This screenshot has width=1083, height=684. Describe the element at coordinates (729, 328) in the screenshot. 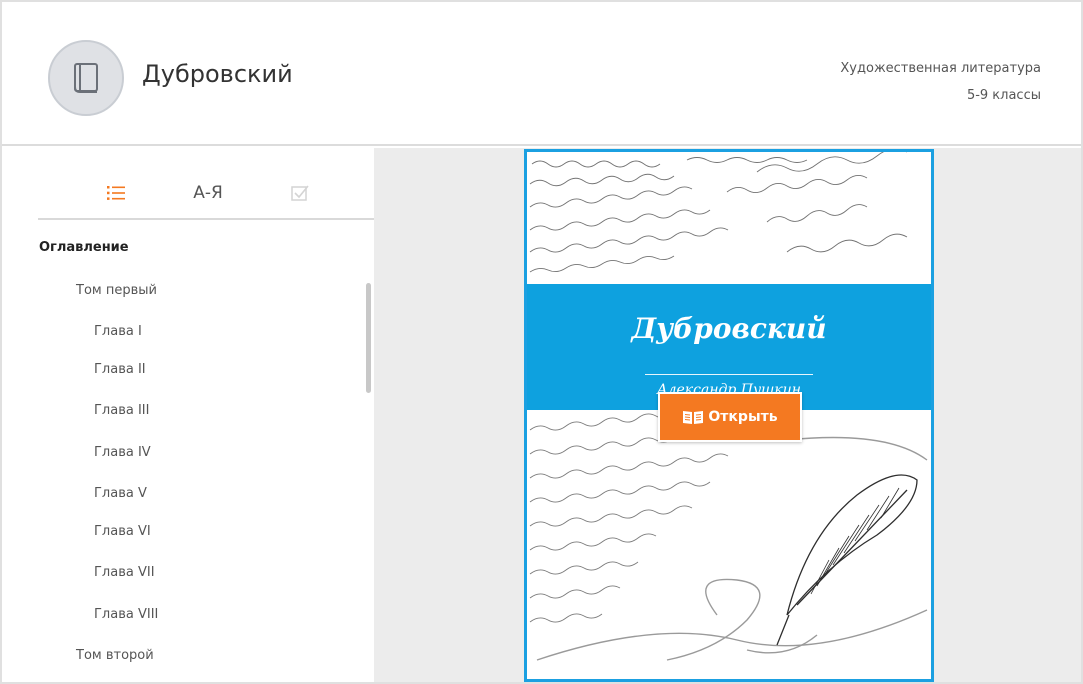

I see `cover-title: Дубровский` at that location.